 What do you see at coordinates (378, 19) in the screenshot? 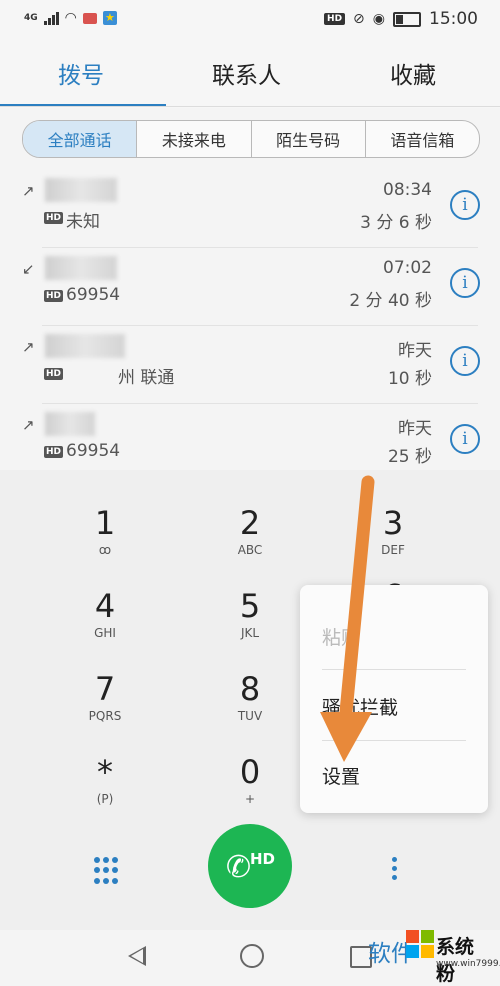
I see `eye-icon: ◉` at bounding box center [378, 19].